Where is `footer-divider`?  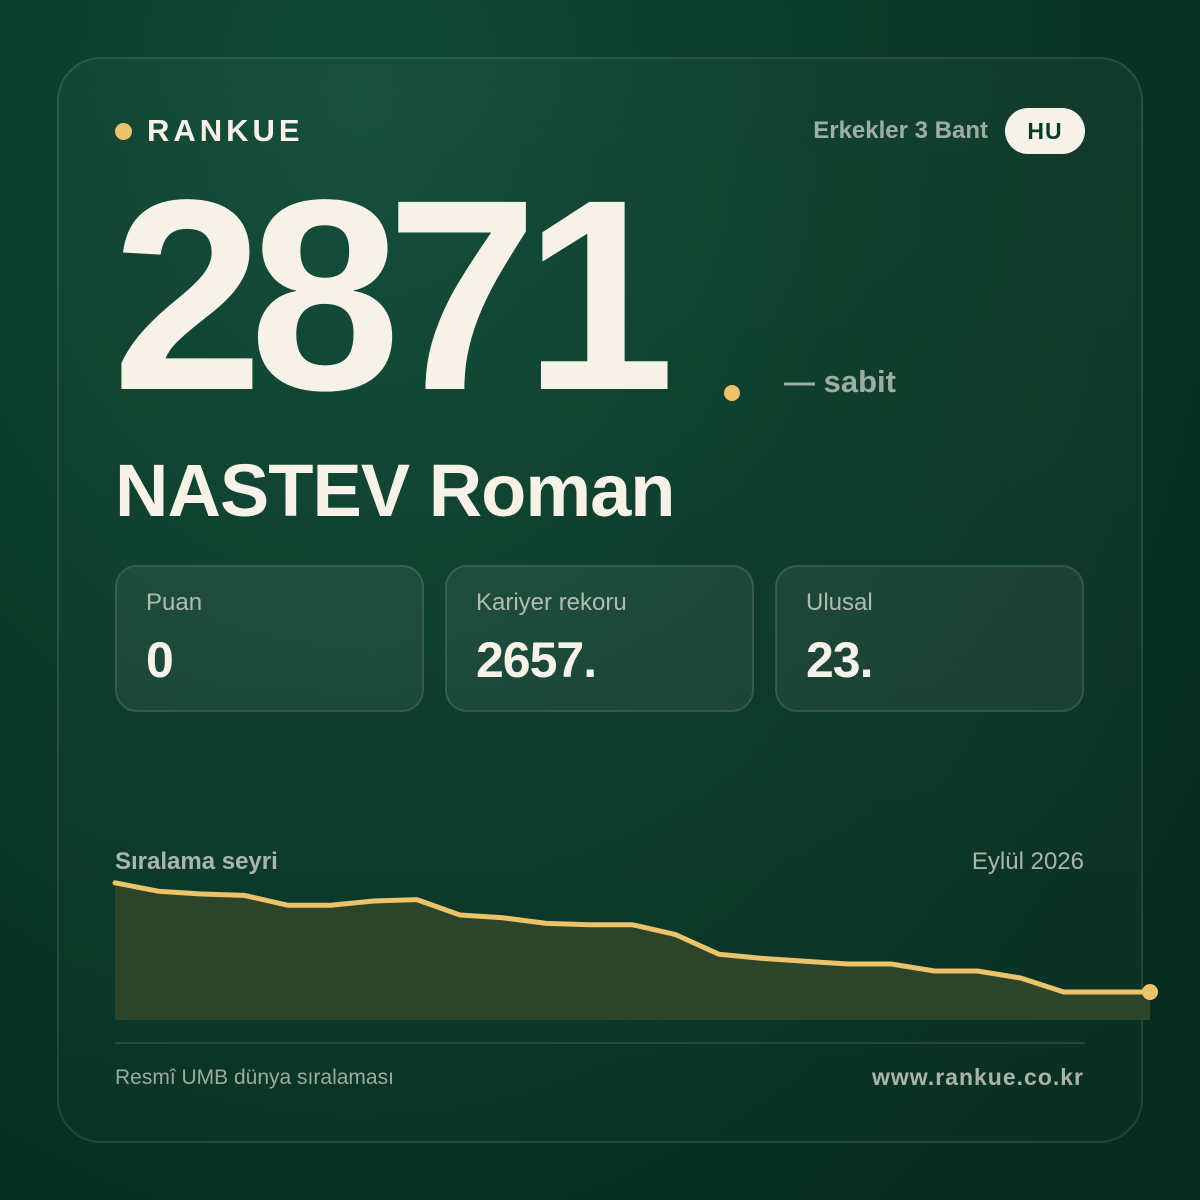 footer-divider is located at coordinates (600, 1043).